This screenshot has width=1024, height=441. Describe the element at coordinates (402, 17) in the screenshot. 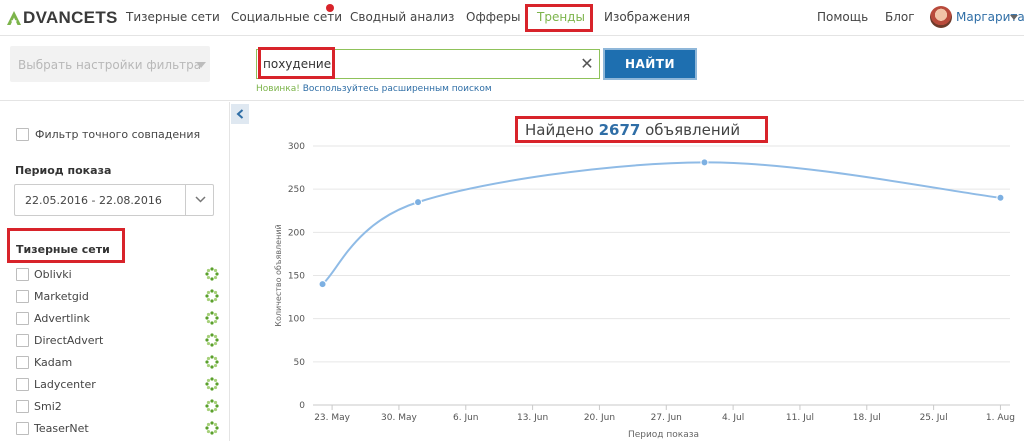

I see `nav-summary-analysis: Сводный анализ` at that location.